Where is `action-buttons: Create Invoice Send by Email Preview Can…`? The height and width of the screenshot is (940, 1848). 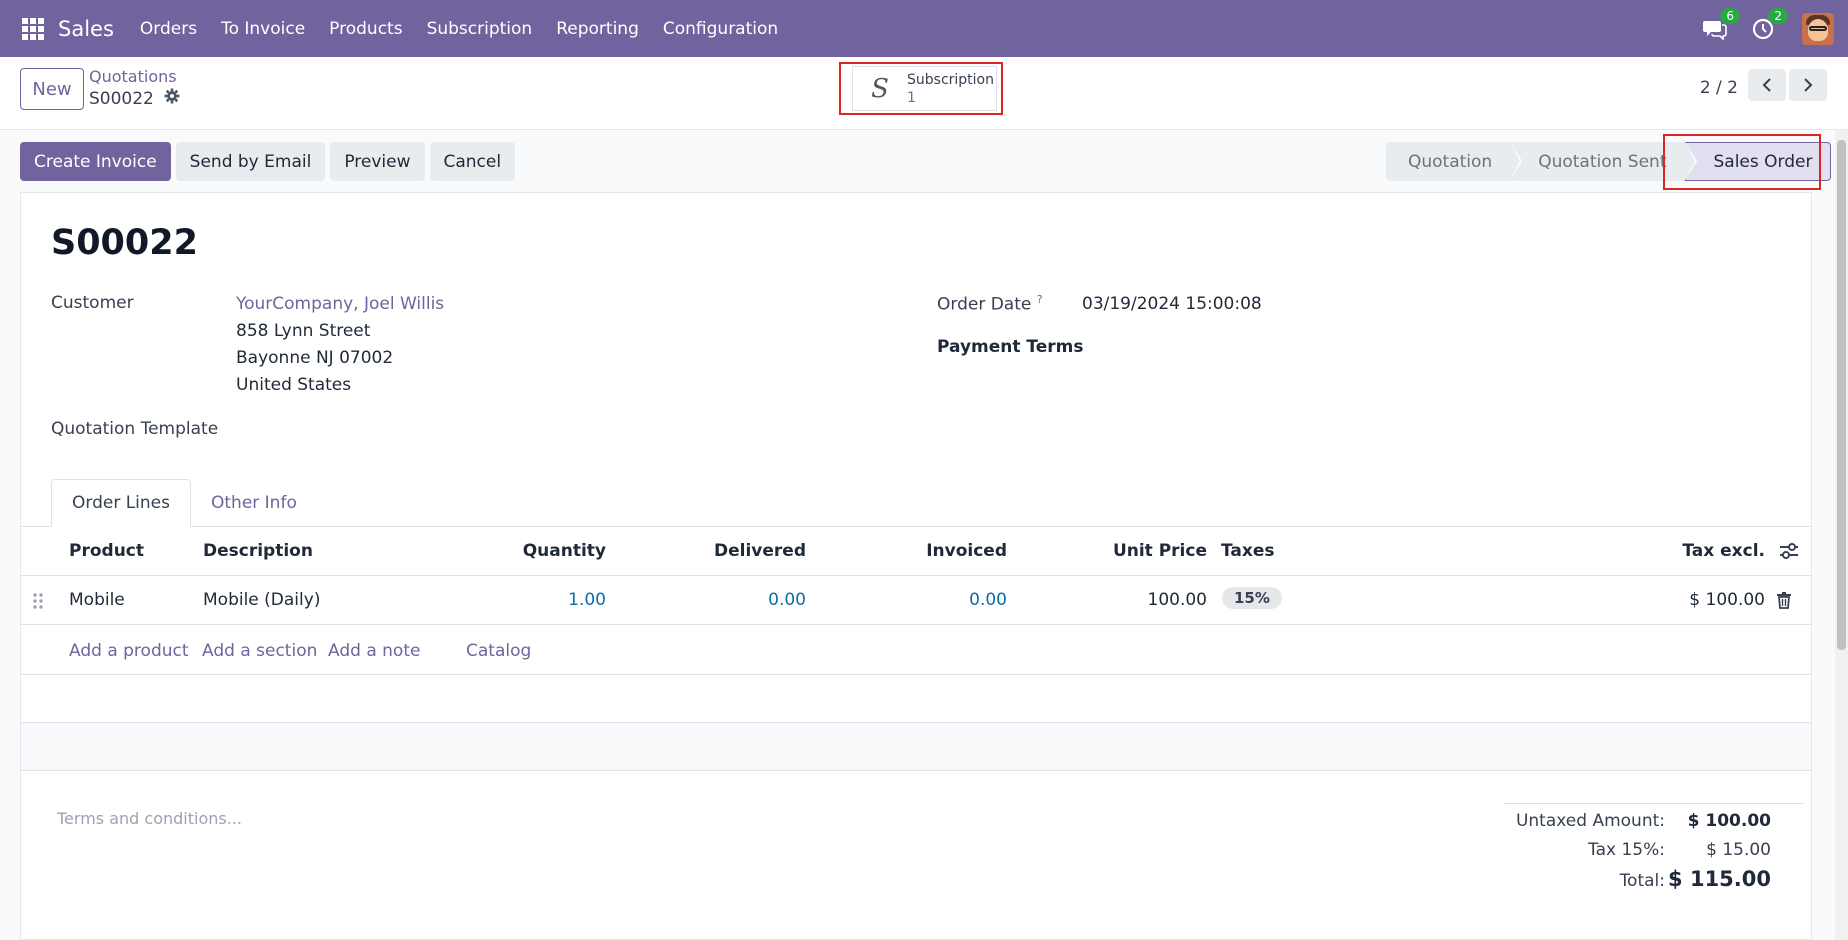 action-buttons: Create Invoice Send by Email Preview Can… is located at coordinates (268, 161).